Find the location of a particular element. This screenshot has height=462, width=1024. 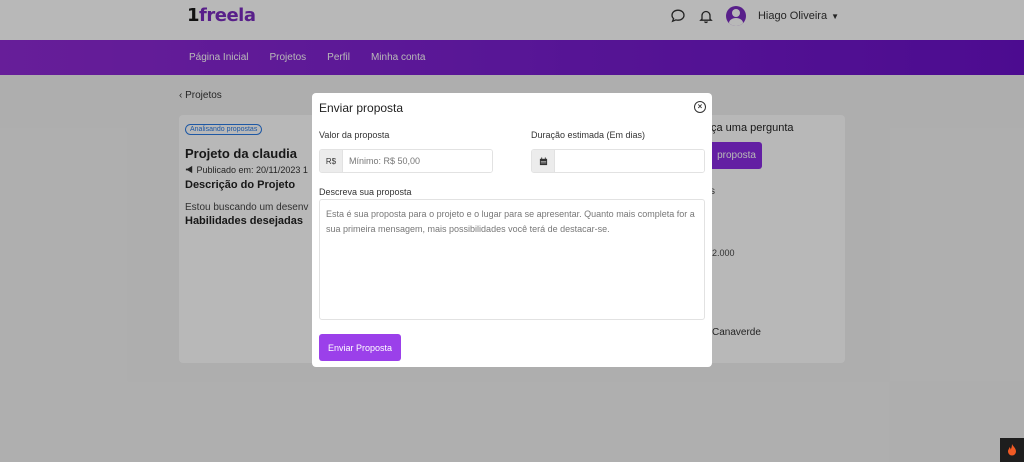

value-input-group: R$ is located at coordinates (406, 161).